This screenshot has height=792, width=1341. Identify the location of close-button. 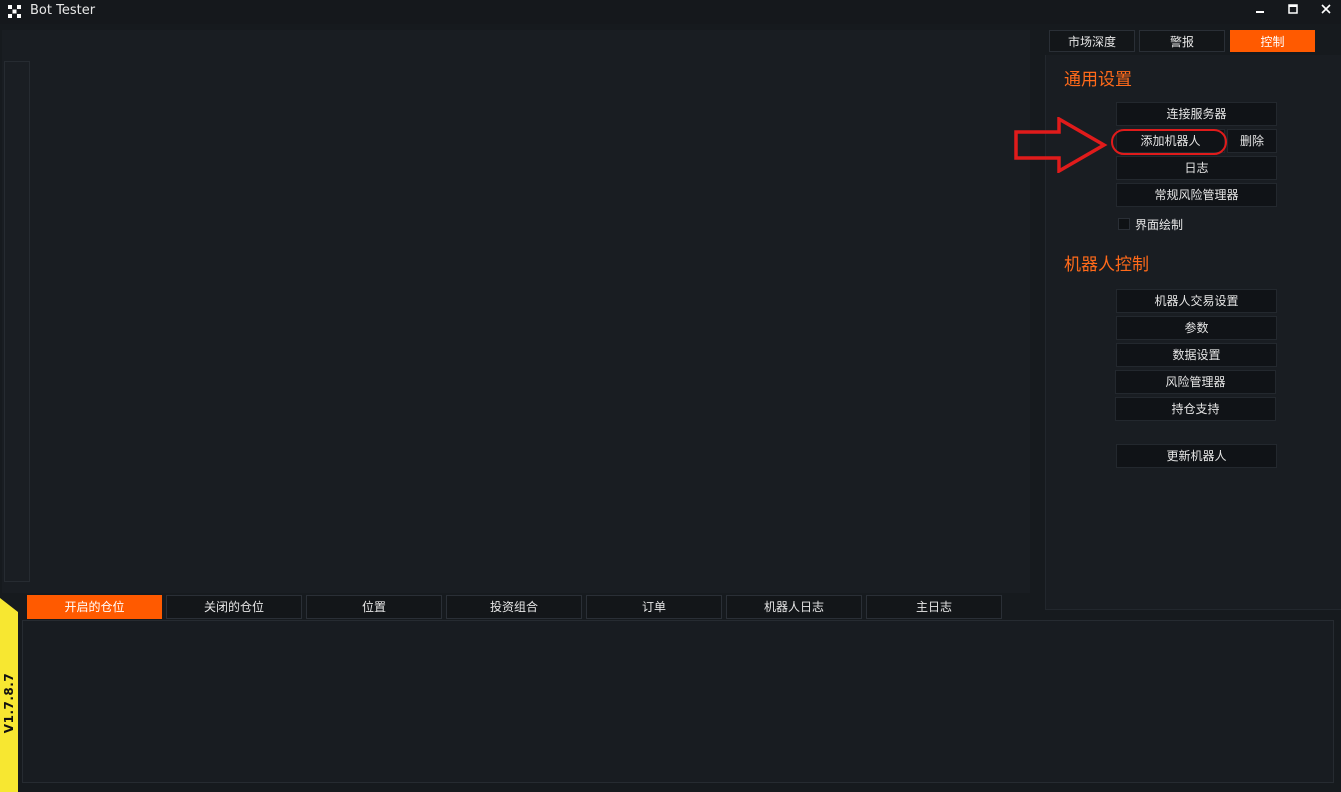
(1326, 11).